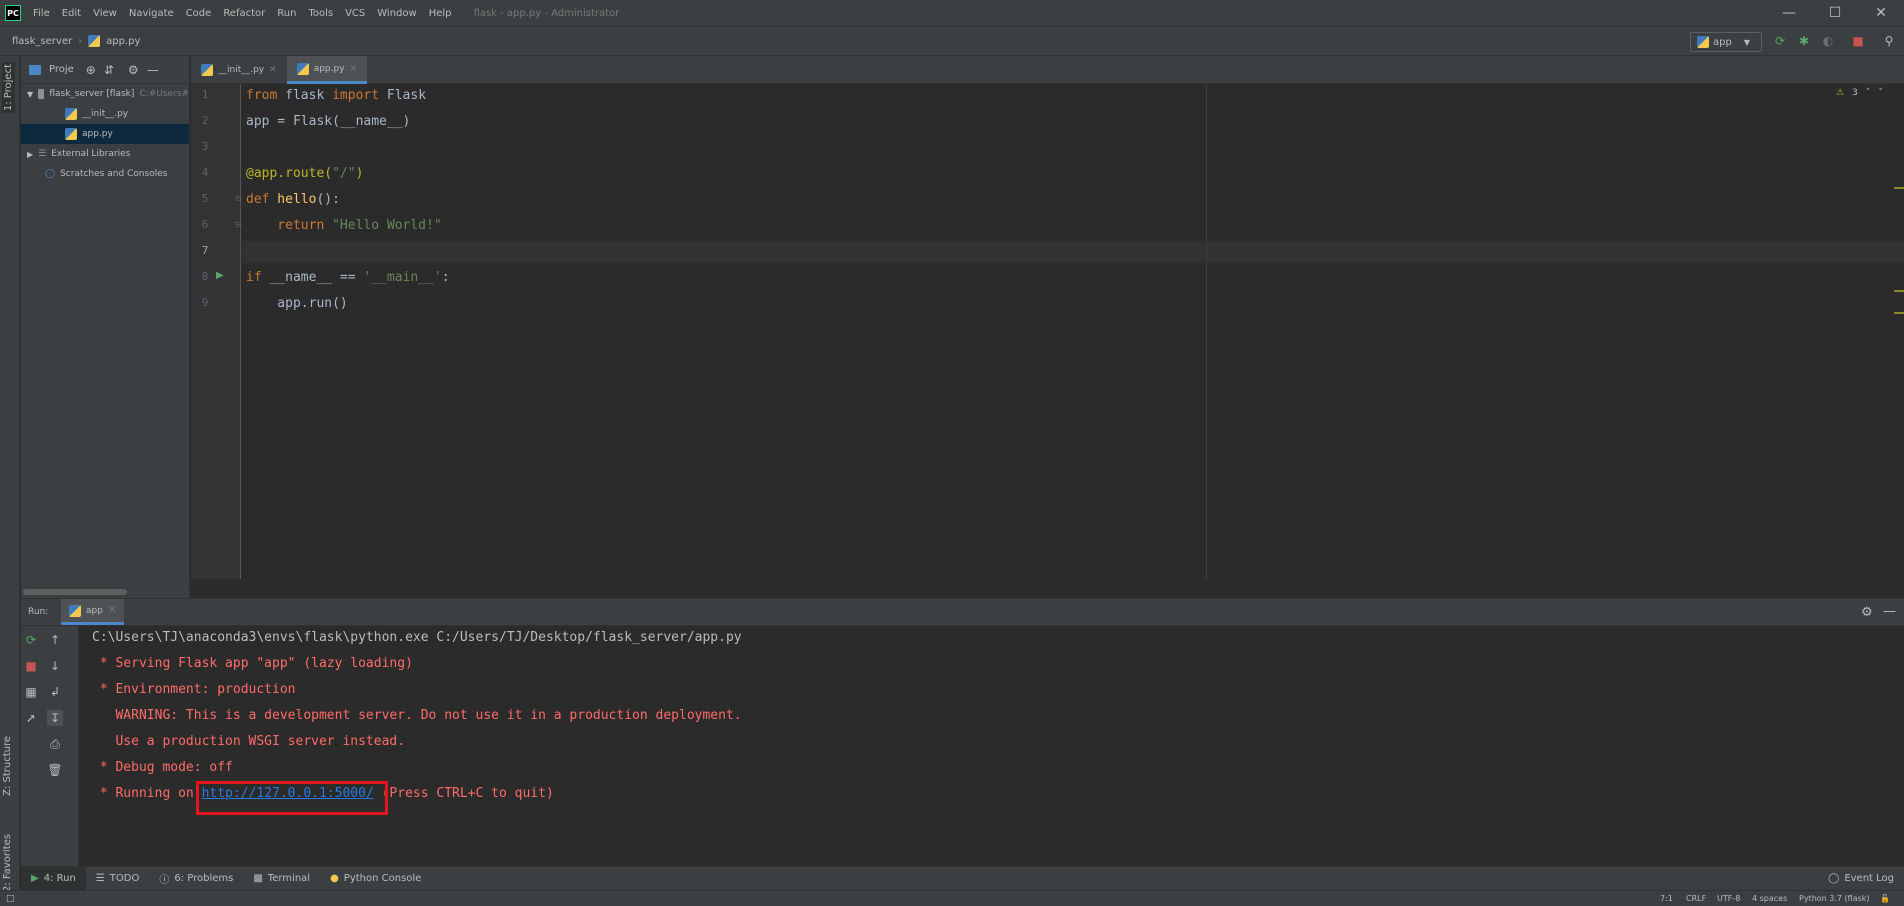 Image resolution: width=1904 pixels, height=906 pixels. Describe the element at coordinates (105, 13) in the screenshot. I see `menu-view: View` at that location.